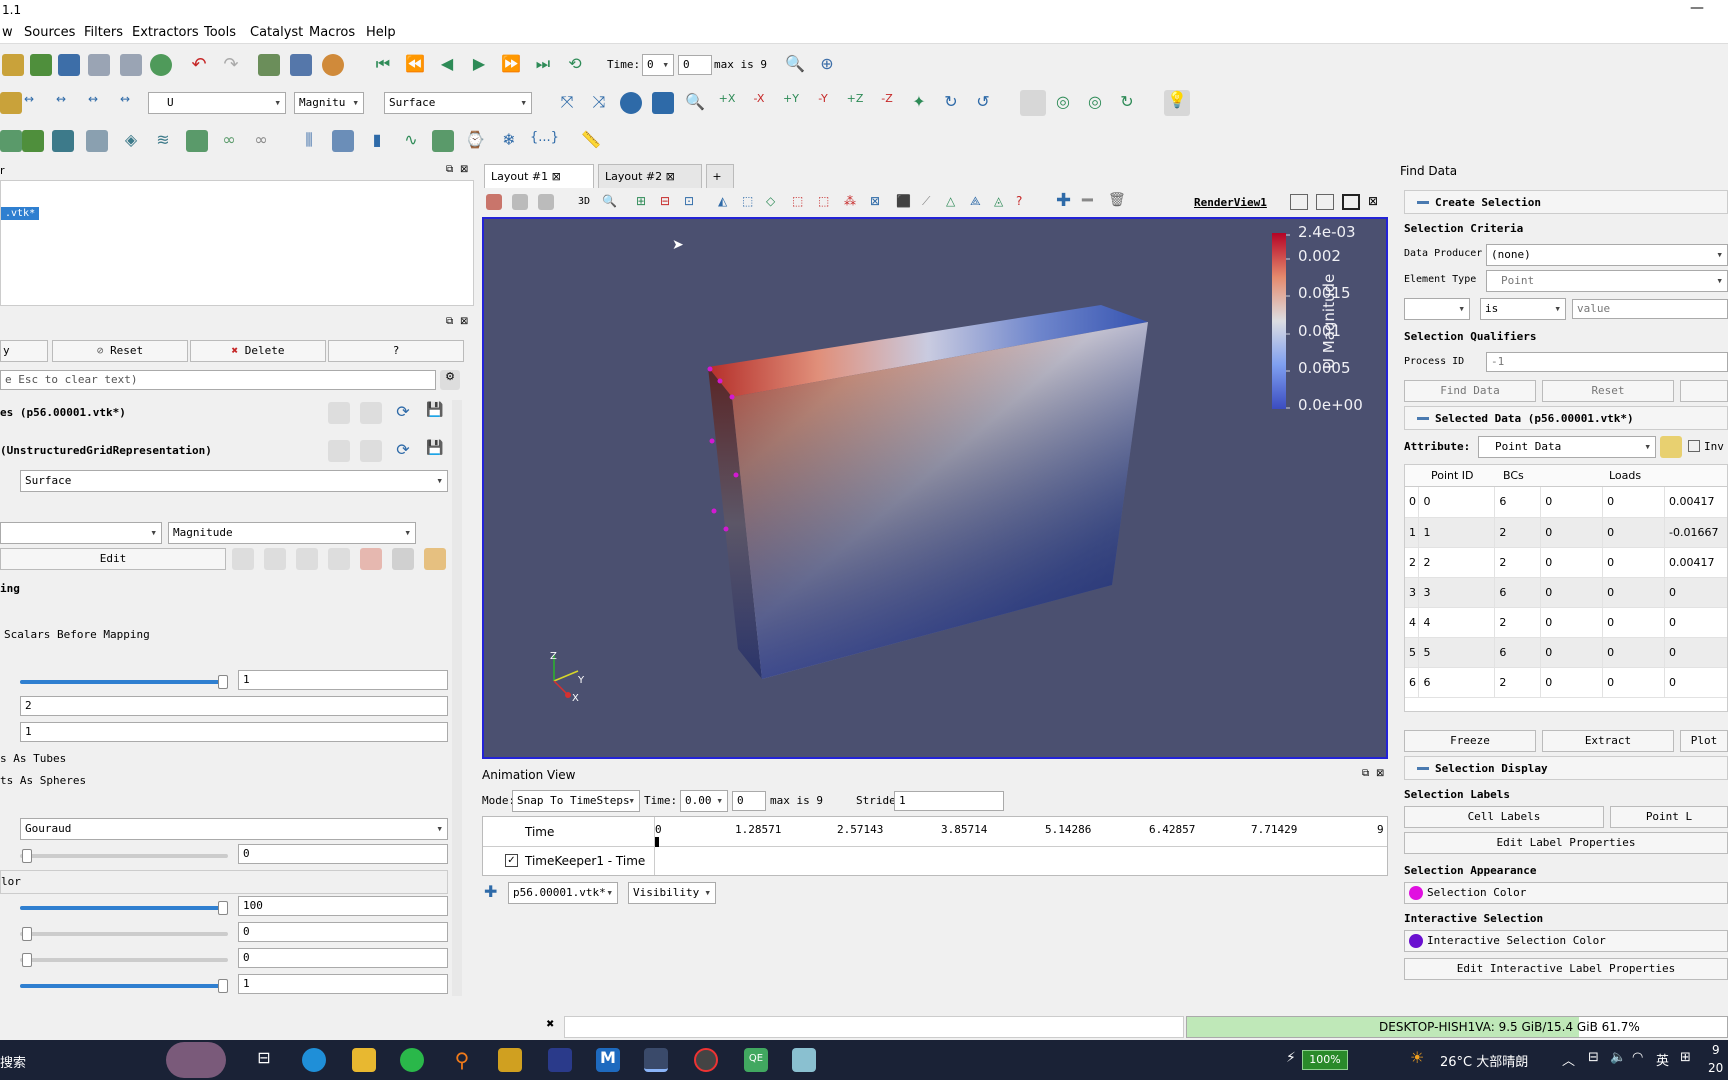 Image resolution: width=1728 pixels, height=1080 pixels. What do you see at coordinates (855, 103) in the screenshot?
I see `set-view-plus-z-icon: +Z` at bounding box center [855, 103].